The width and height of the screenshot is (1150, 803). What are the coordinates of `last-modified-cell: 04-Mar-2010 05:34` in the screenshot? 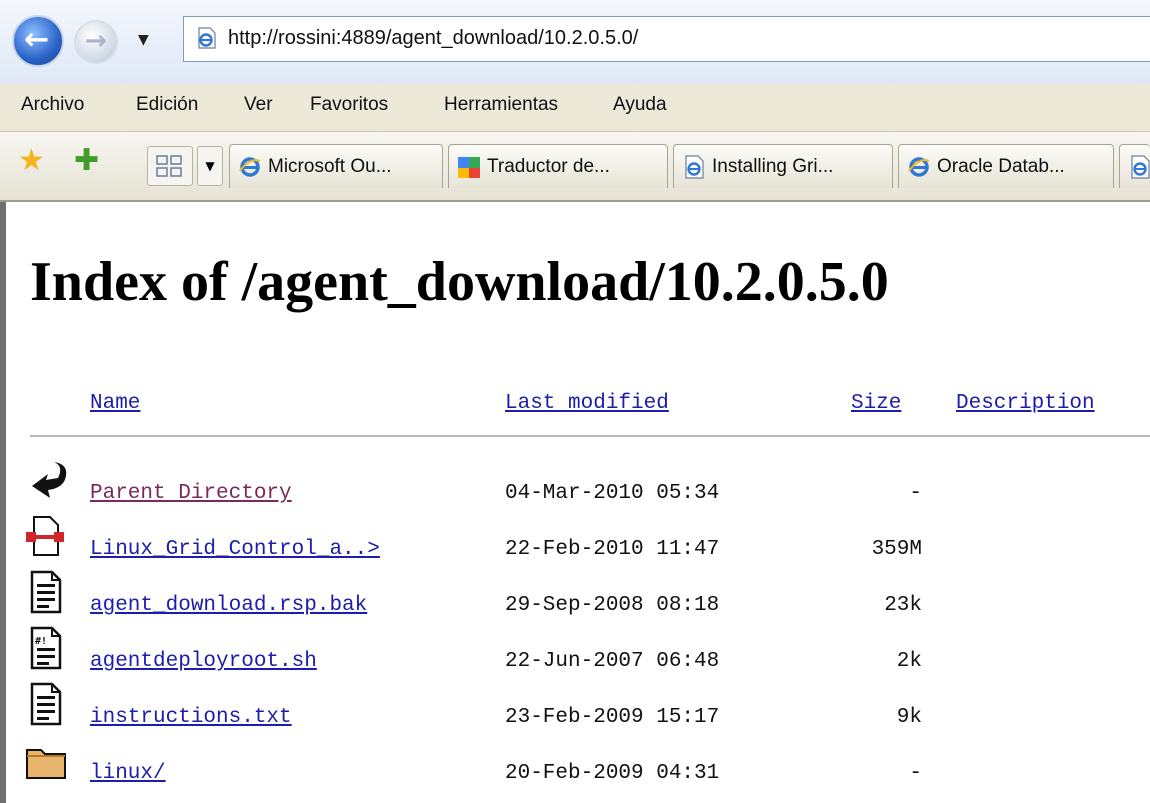 It's located at (612, 493).